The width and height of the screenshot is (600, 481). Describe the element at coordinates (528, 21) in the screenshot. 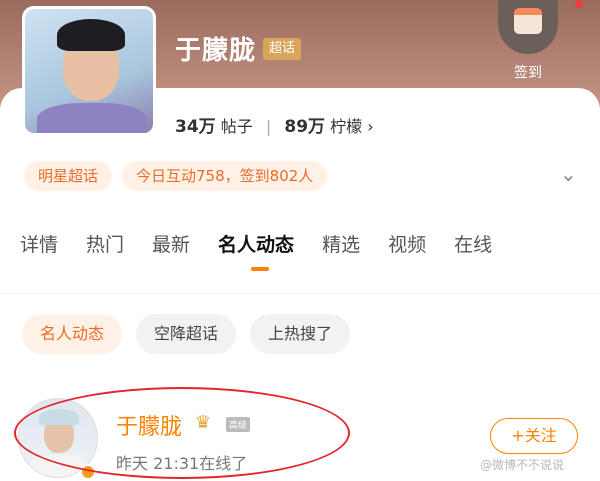

I see `calendar-icon` at that location.